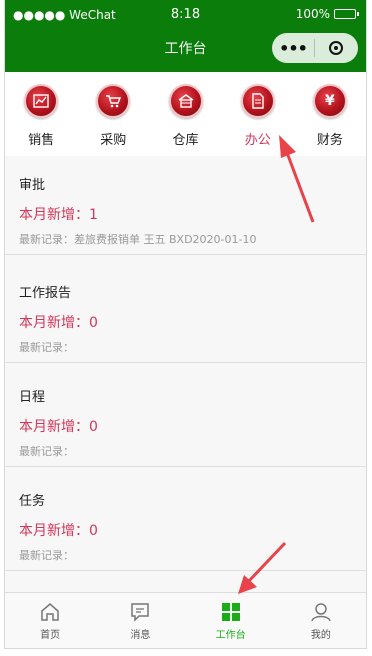 This screenshot has height=656, width=372. I want to click on workbench-grid-icon, so click(230, 612).